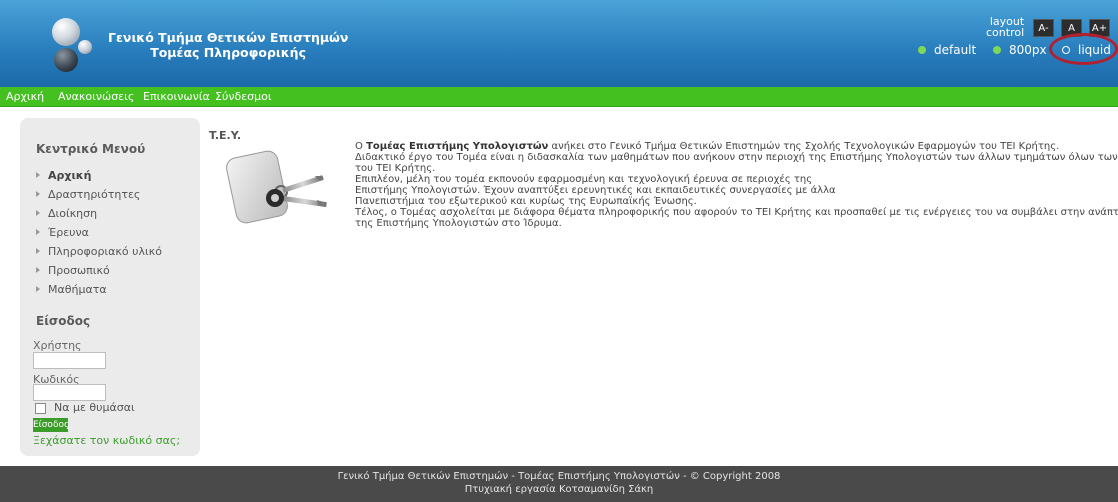  What do you see at coordinates (57, 345) in the screenshot?
I see `username-label: Χρήστης` at bounding box center [57, 345].